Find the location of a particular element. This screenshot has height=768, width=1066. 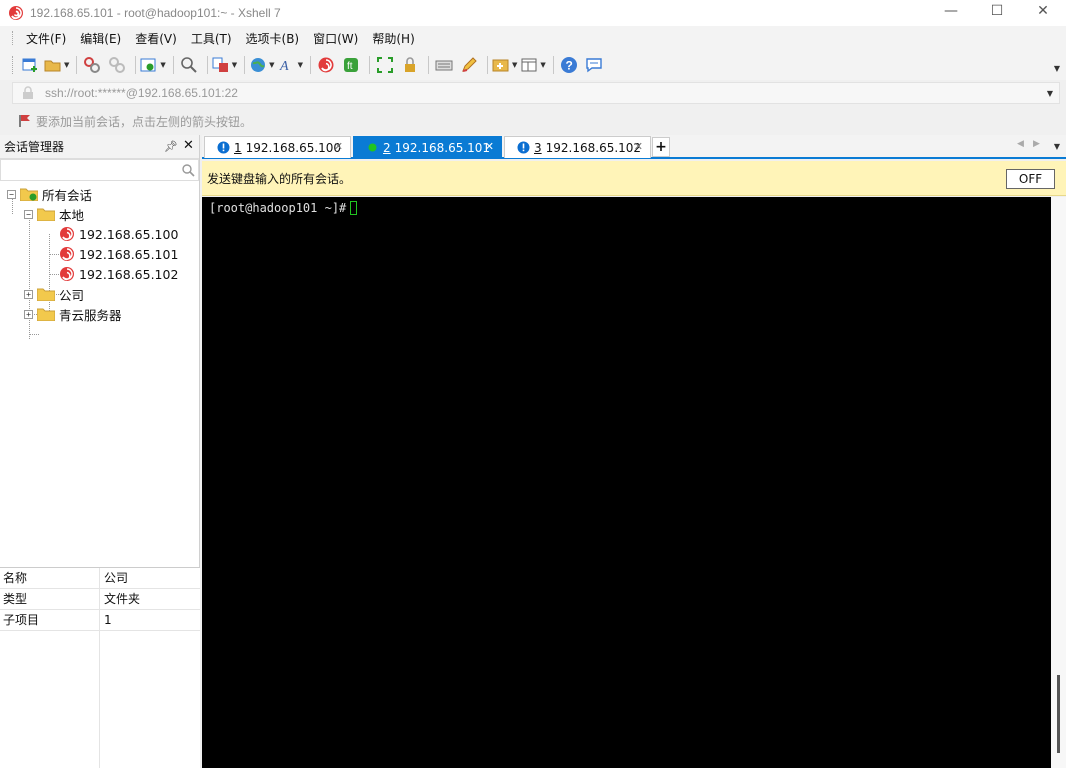

tab-number: 2 is located at coordinates (387, 147).